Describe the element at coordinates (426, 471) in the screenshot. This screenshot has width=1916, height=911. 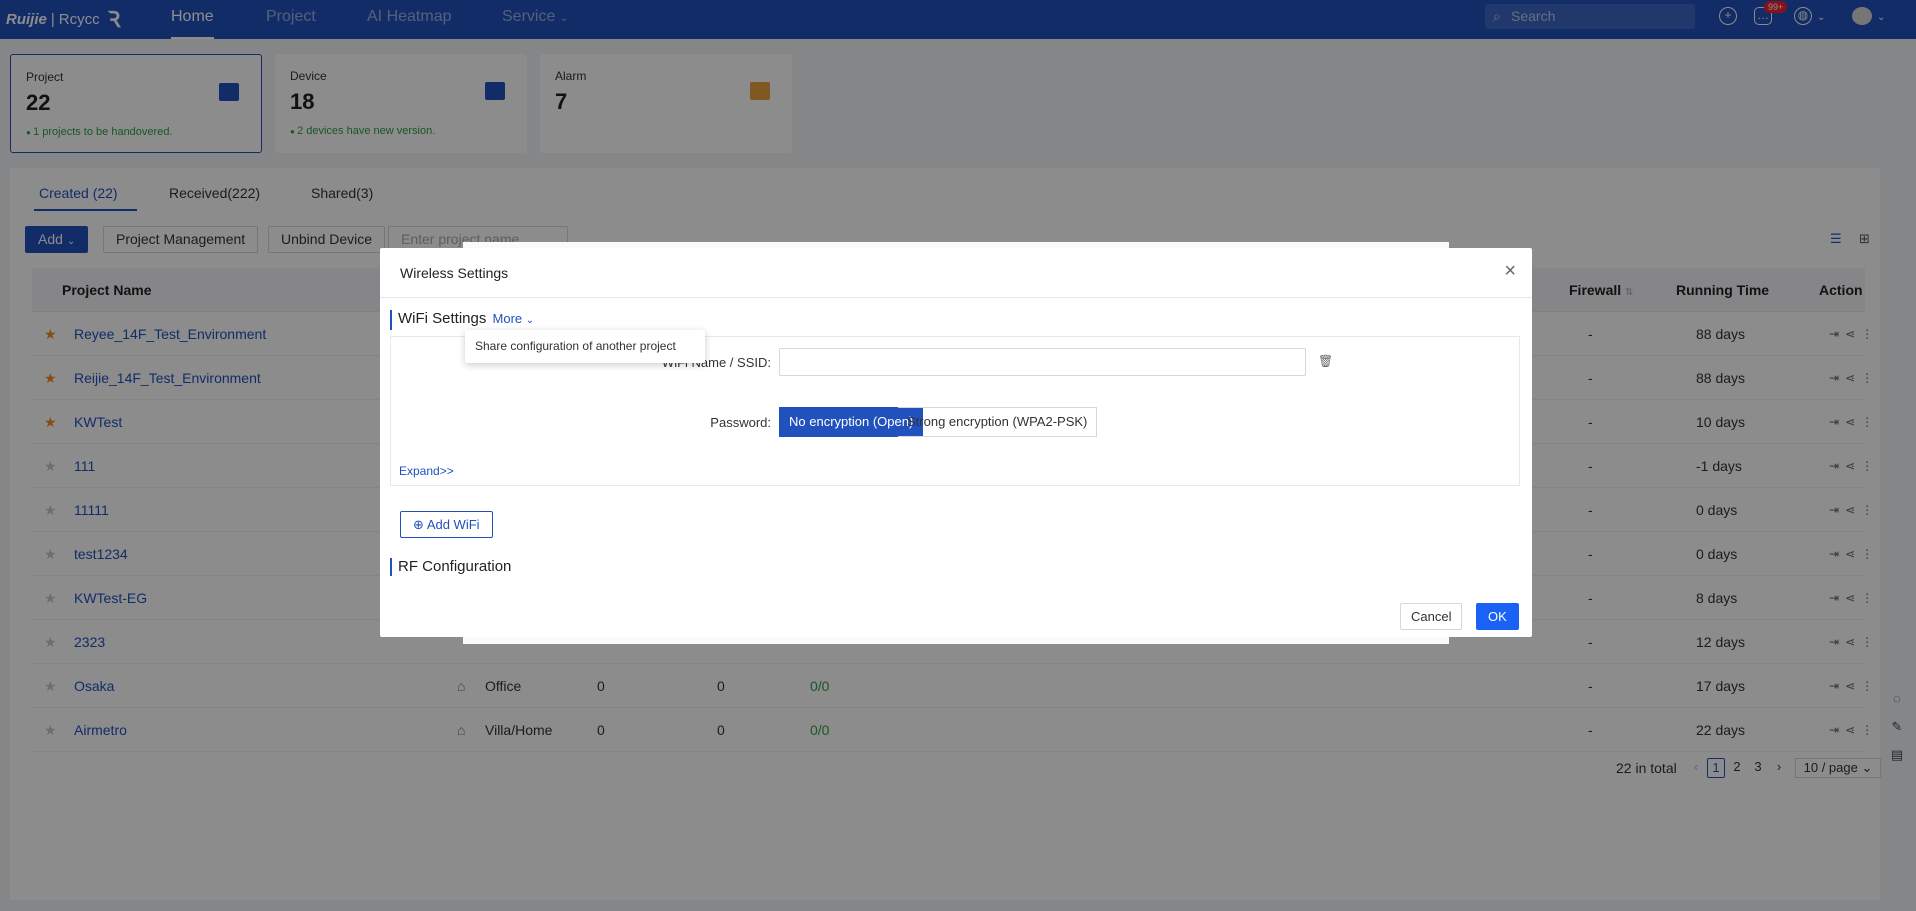
I see `expand-link: Expand>>` at that location.